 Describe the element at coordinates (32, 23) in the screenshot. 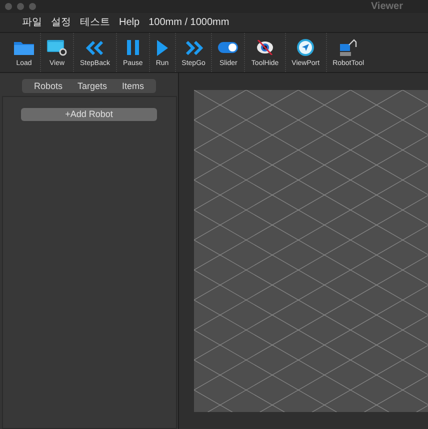

I see `menu-item: 파일` at that location.